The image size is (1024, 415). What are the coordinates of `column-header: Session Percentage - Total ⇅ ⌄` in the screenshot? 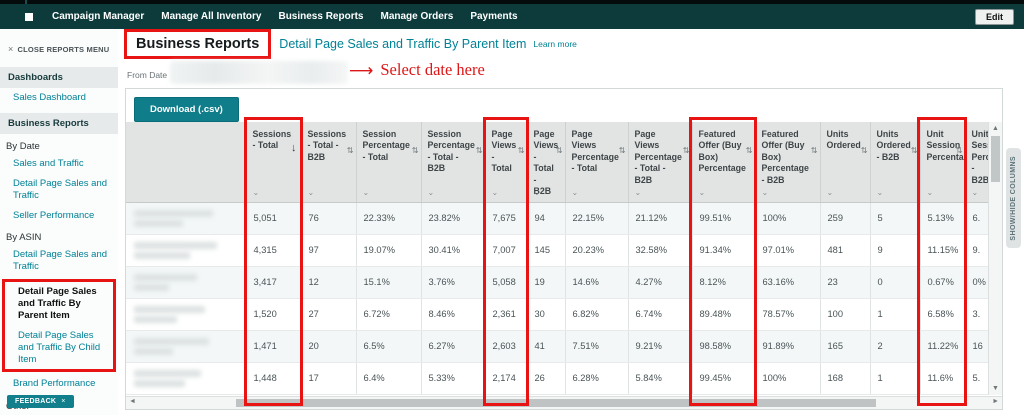 It's located at (389, 162).